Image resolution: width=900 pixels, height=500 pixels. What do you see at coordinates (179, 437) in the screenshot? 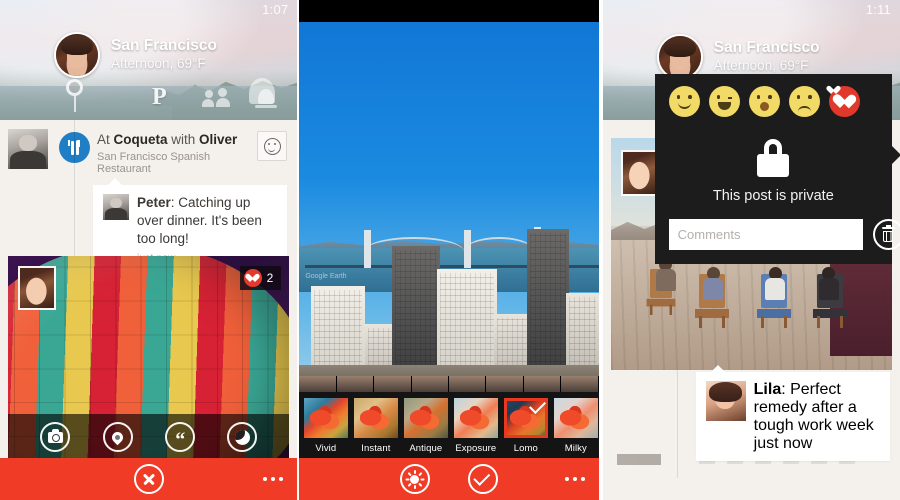
I see `quote-icon: “` at bounding box center [179, 437].